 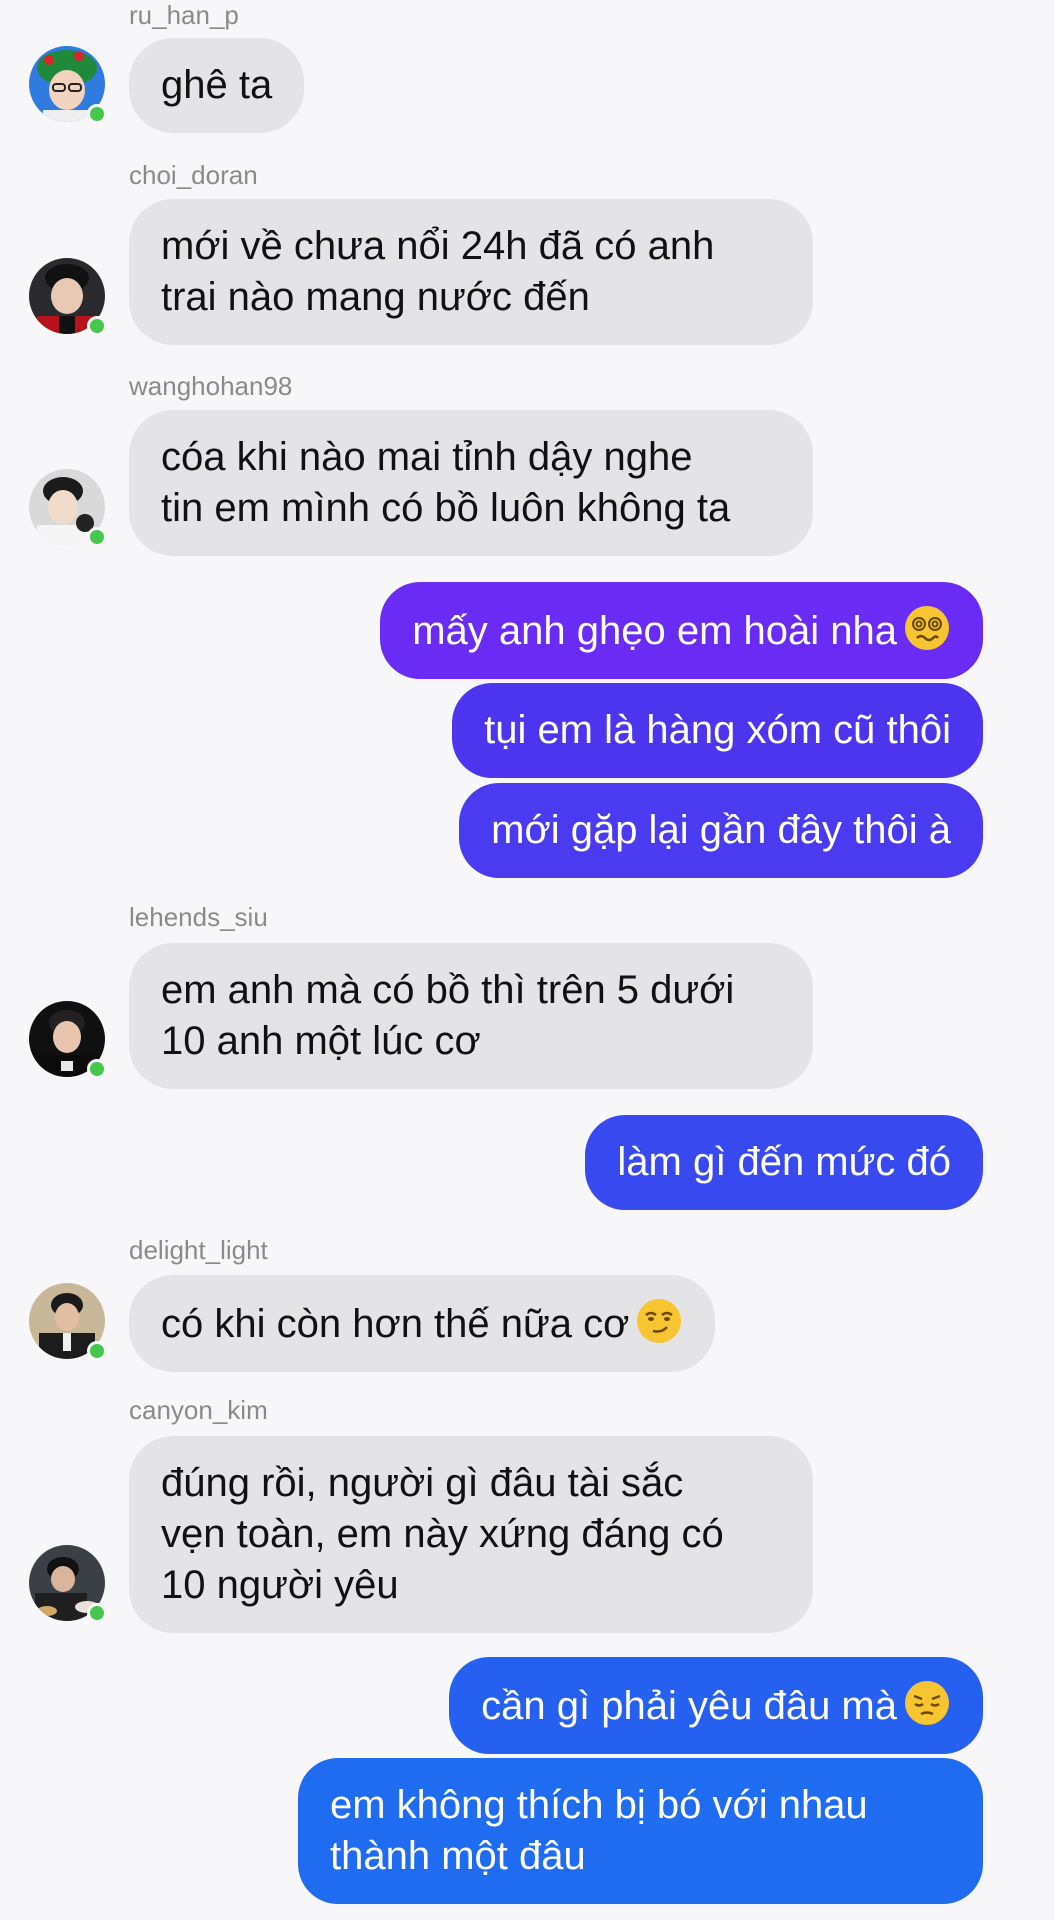 I want to click on message-bubble-outgoing: tụi em là hàng xóm cũ thôi, so click(x=717, y=730).